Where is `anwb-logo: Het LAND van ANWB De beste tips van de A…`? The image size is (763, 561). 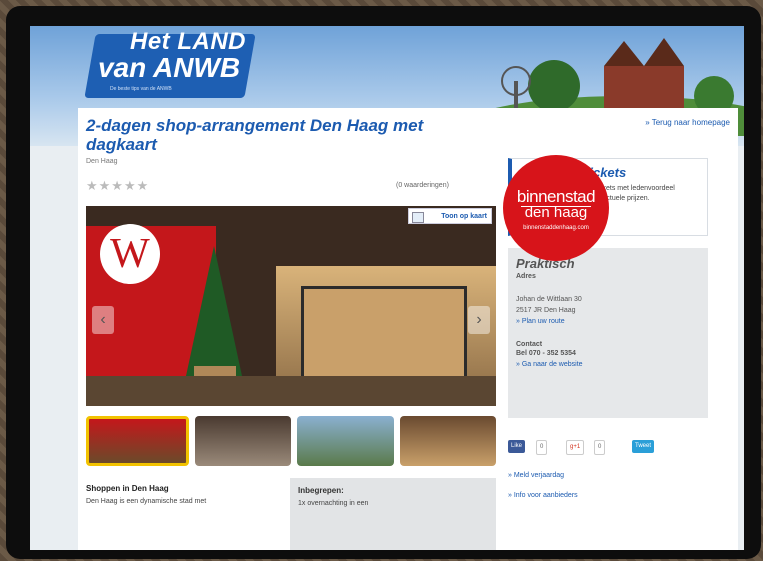
anwb-logo: Het LAND van ANWB De beste tips van de A… is located at coordinates (172, 62).